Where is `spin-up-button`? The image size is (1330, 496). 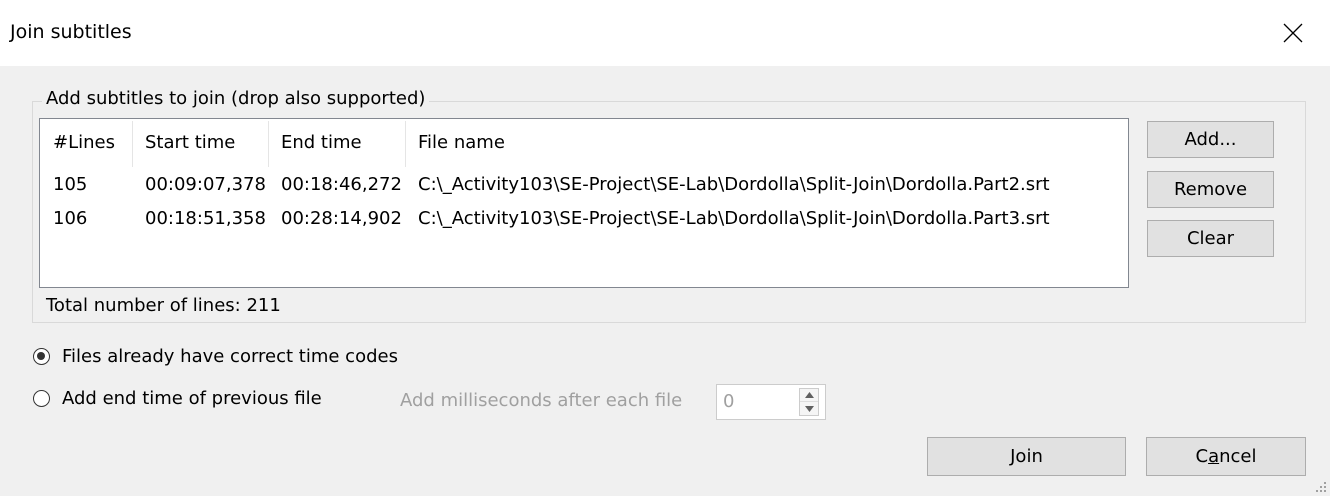 spin-up-button is located at coordinates (809, 395).